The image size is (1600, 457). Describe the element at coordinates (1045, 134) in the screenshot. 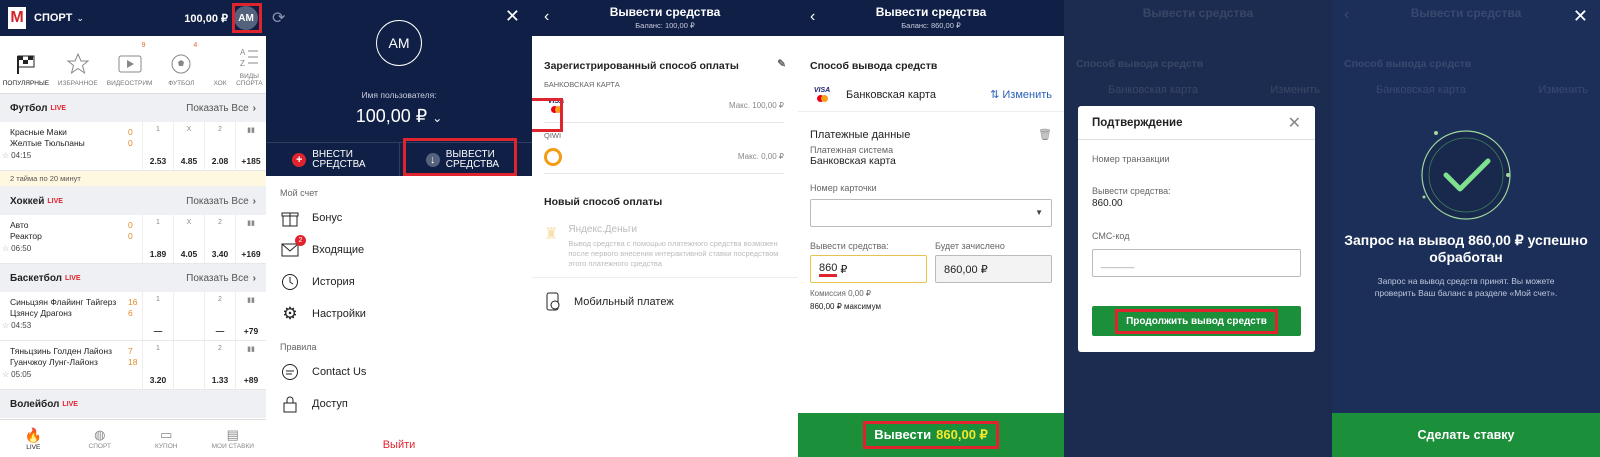

I see `trash-icon: 🗑` at that location.